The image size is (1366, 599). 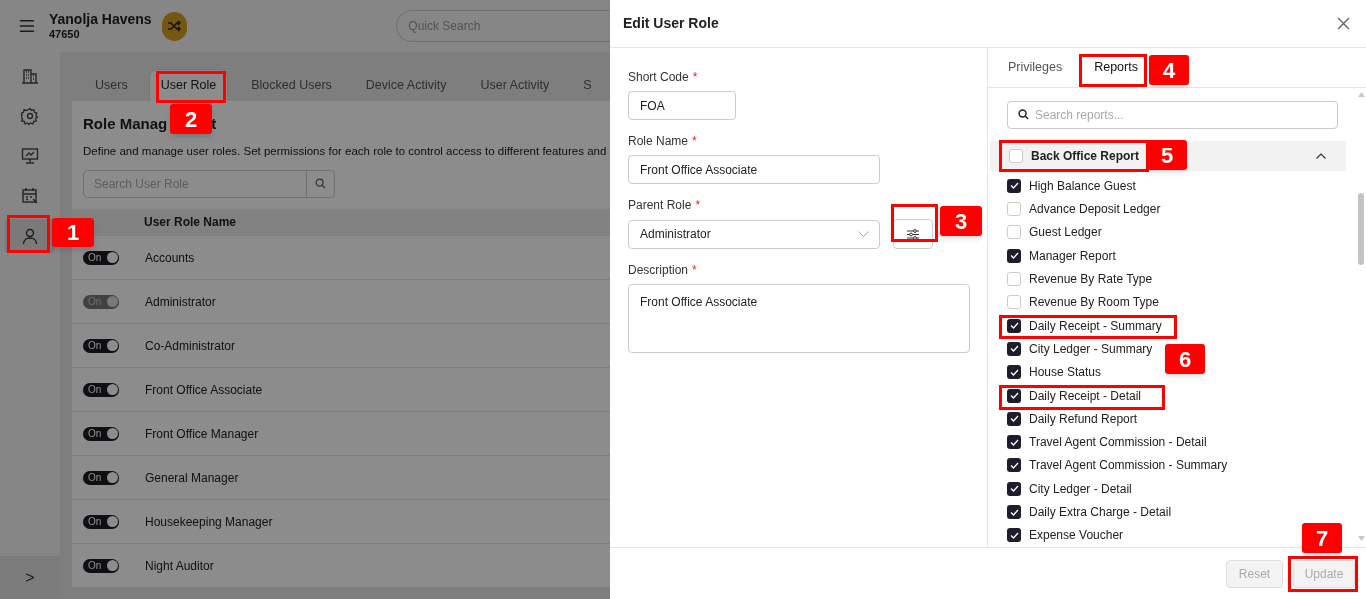 I want to click on table-cell-text: Co-Administrator, so click(x=190, y=346).